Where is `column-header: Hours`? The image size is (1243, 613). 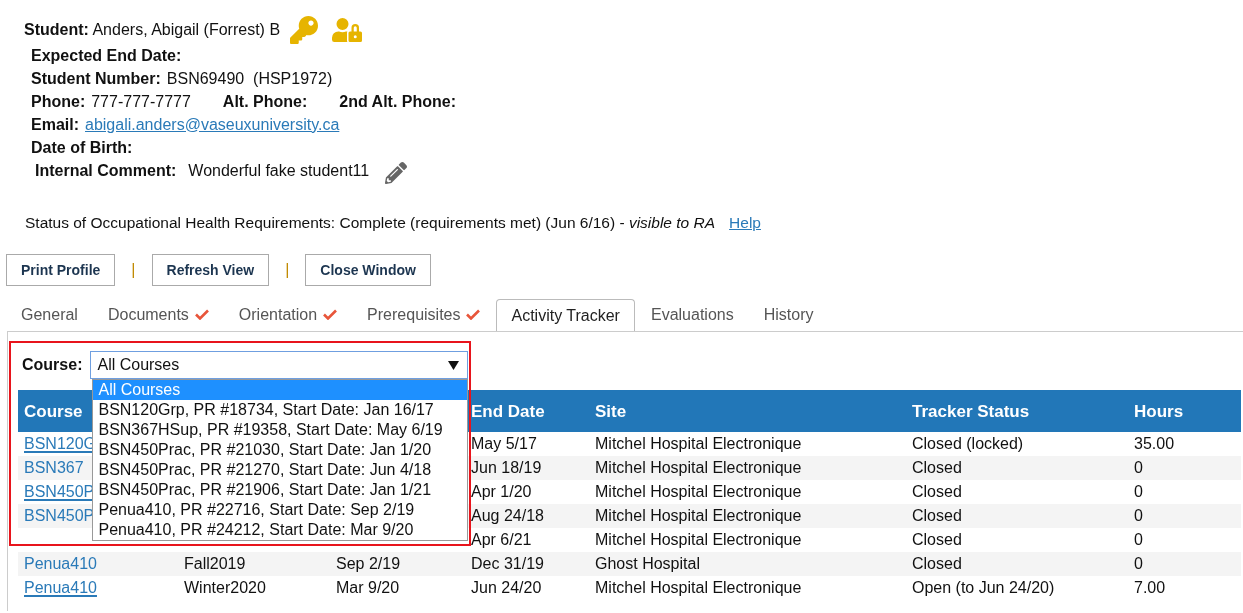 column-header: Hours is located at coordinates (1159, 411).